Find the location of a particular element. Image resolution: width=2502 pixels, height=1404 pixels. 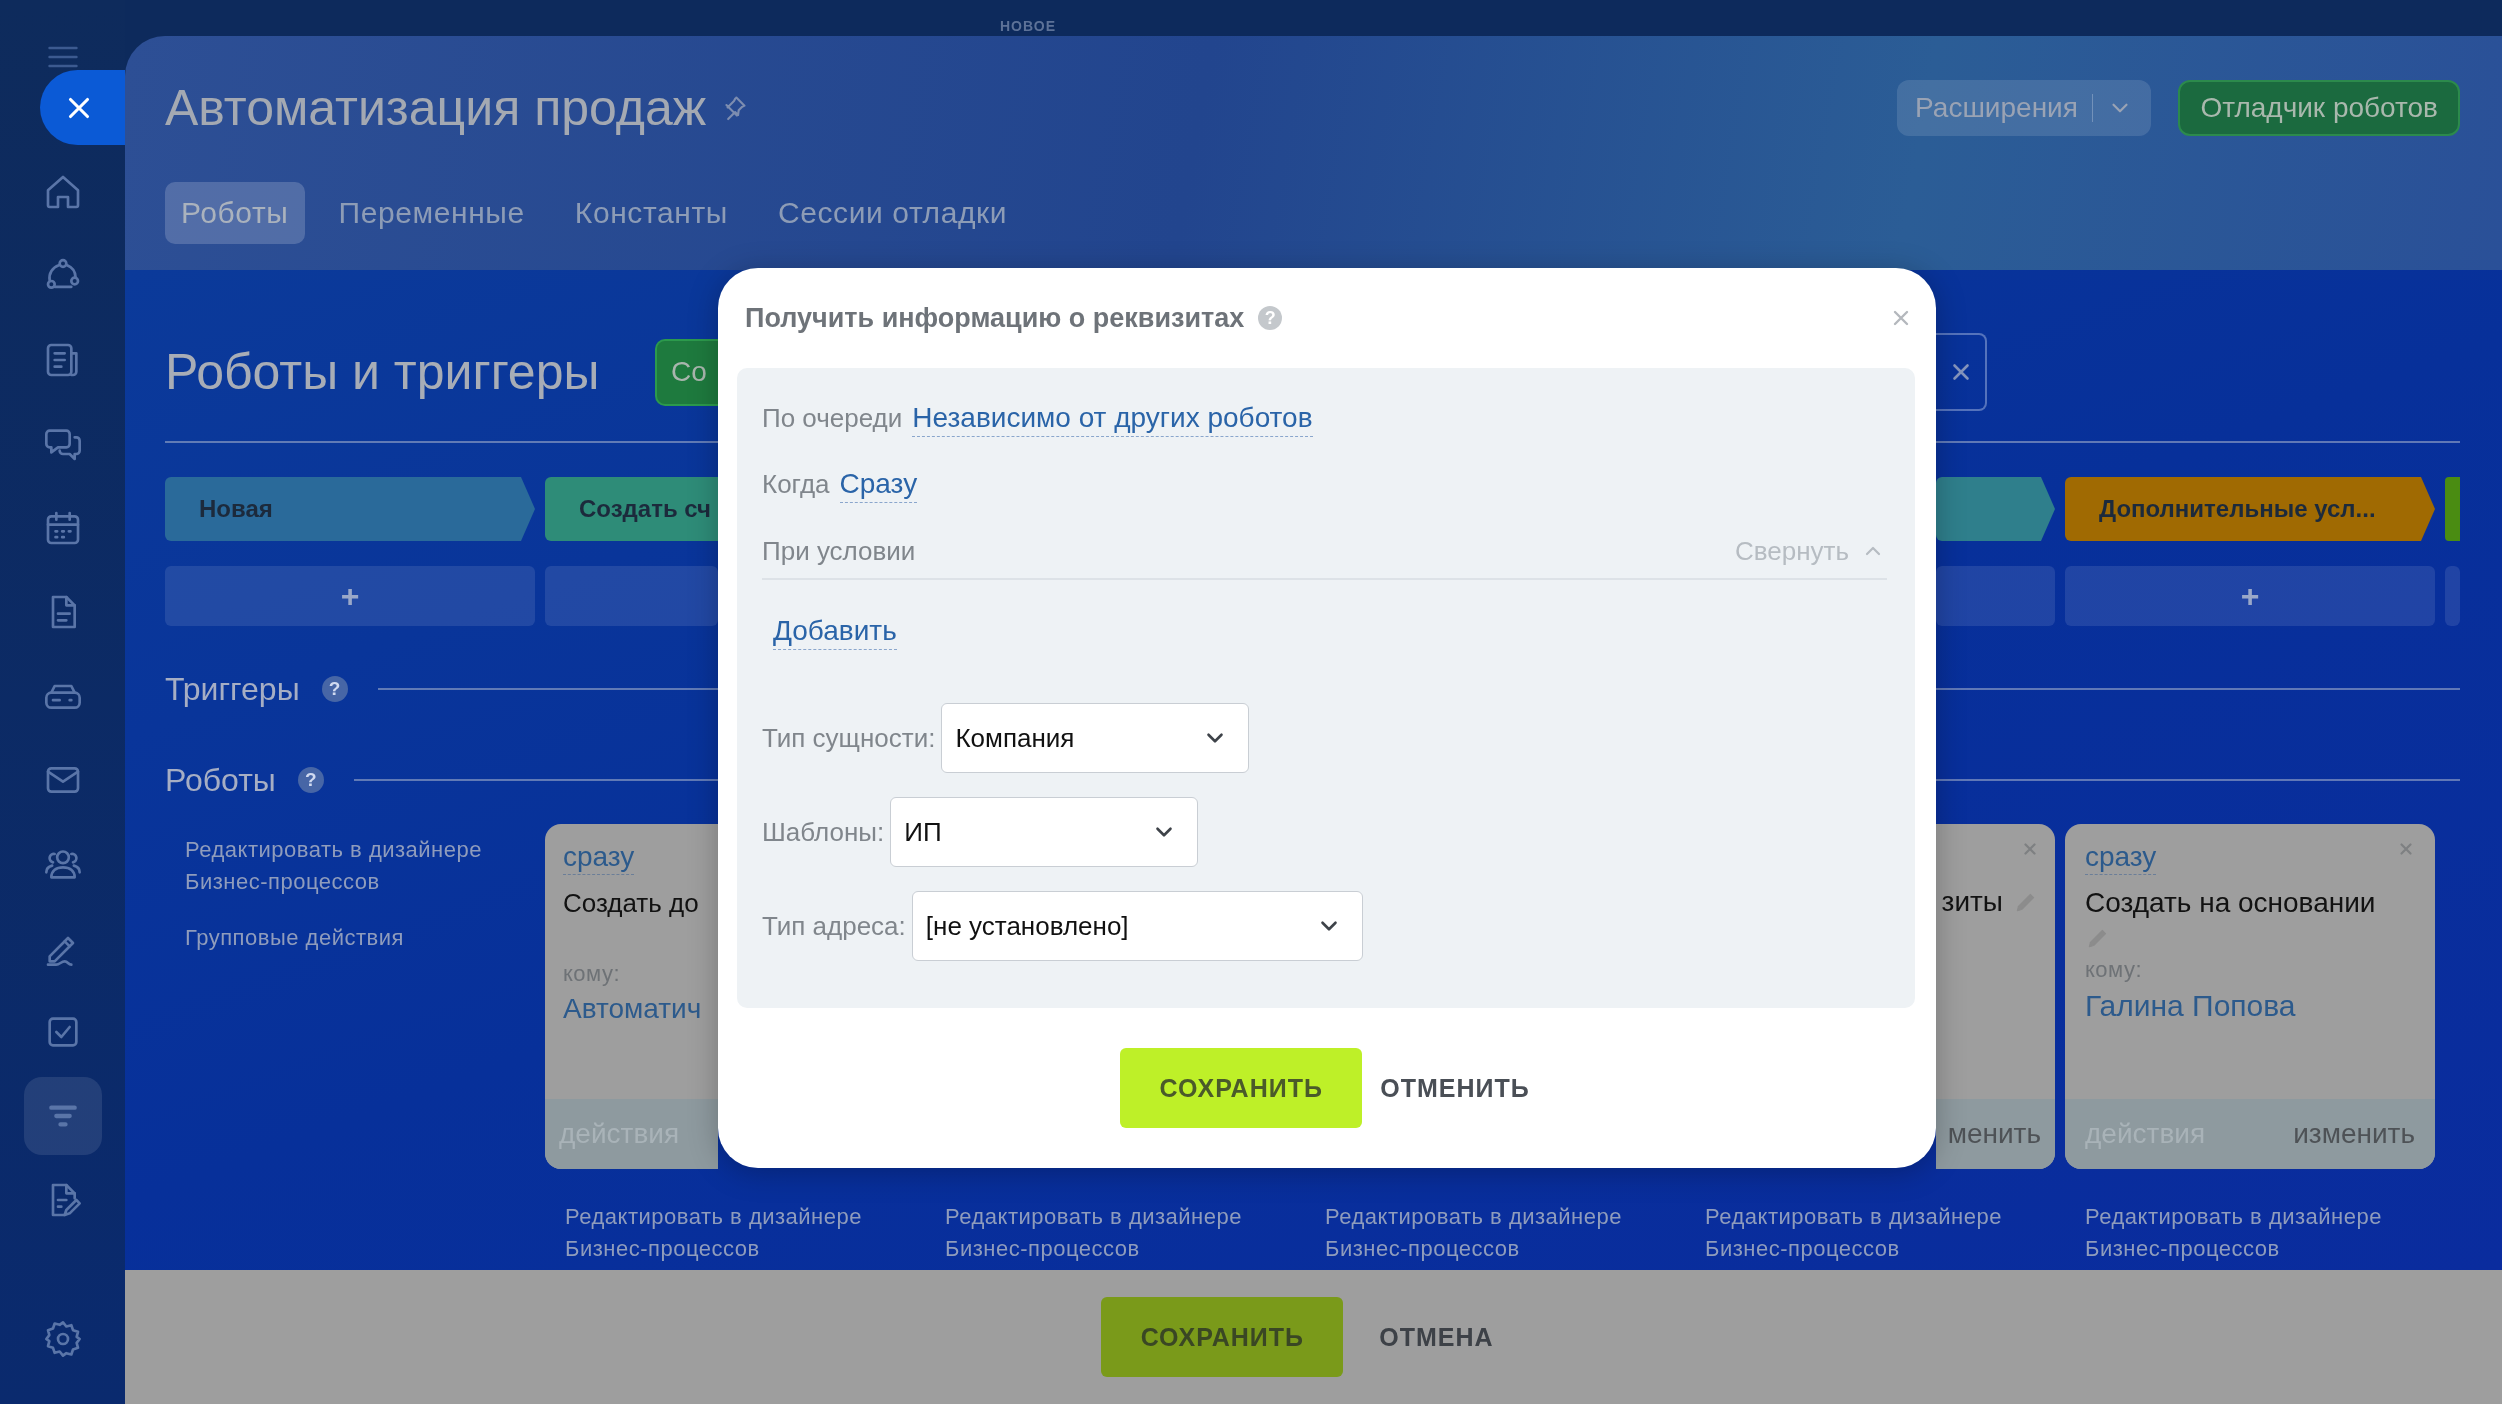

field-label: Шаблоны: is located at coordinates (823, 832).